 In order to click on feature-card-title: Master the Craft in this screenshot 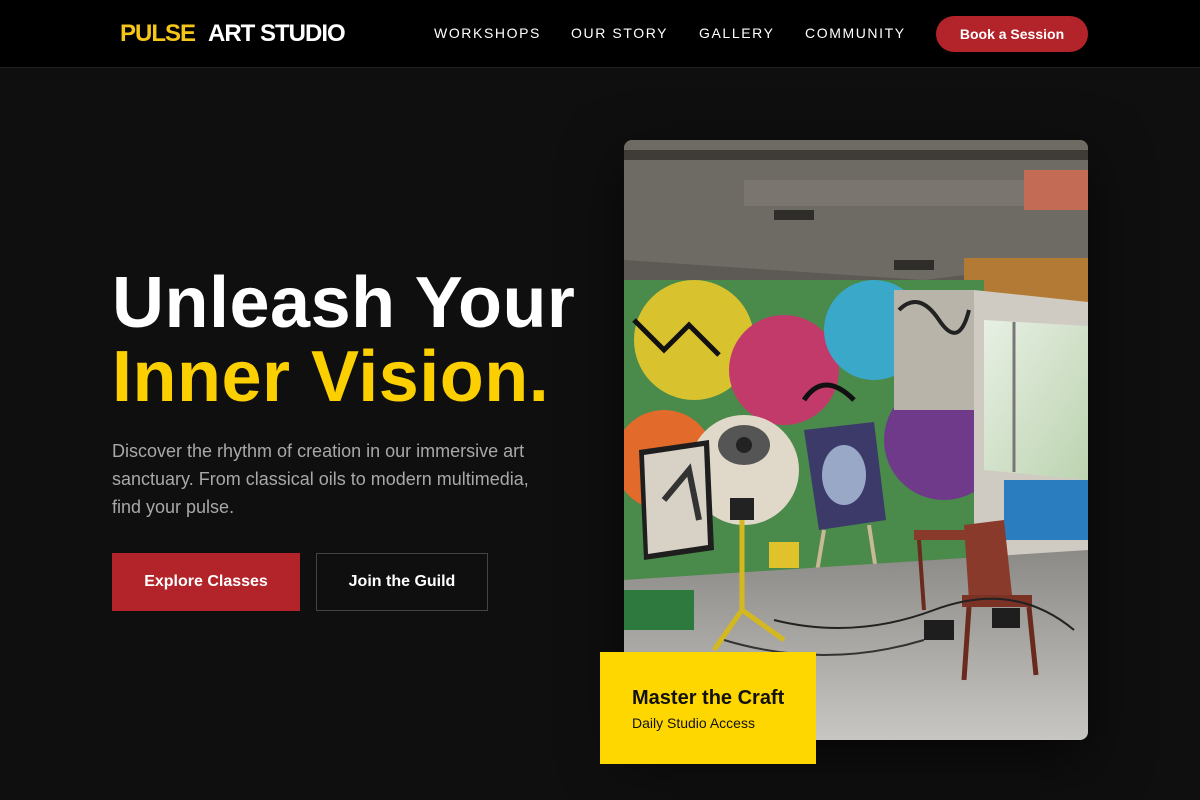, I will do `click(708, 698)`.